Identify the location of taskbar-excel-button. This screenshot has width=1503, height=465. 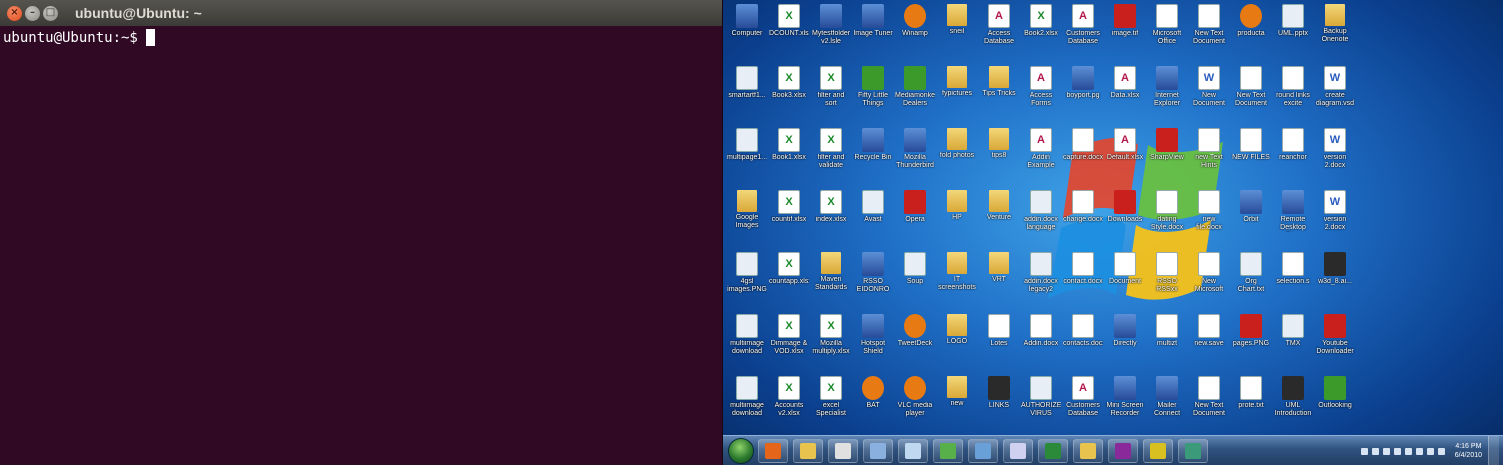
(1053, 450).